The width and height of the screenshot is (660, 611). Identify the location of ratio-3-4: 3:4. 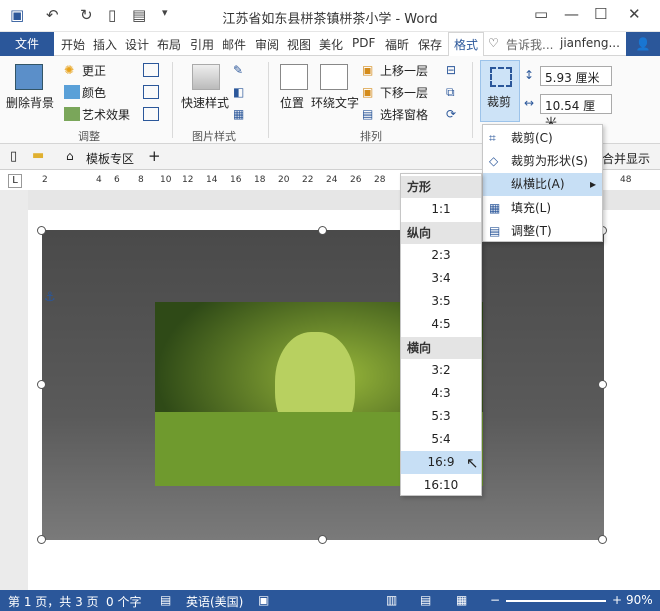
(441, 278).